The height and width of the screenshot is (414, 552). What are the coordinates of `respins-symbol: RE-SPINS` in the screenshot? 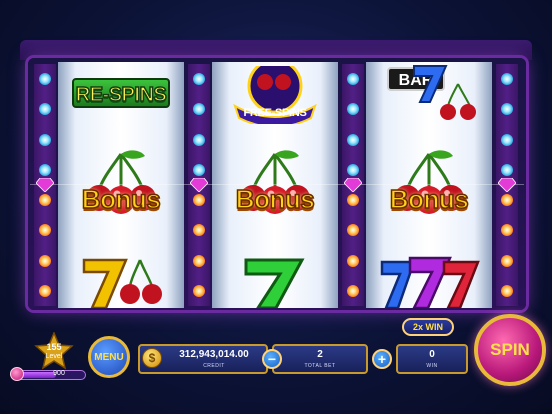 It's located at (121, 95).